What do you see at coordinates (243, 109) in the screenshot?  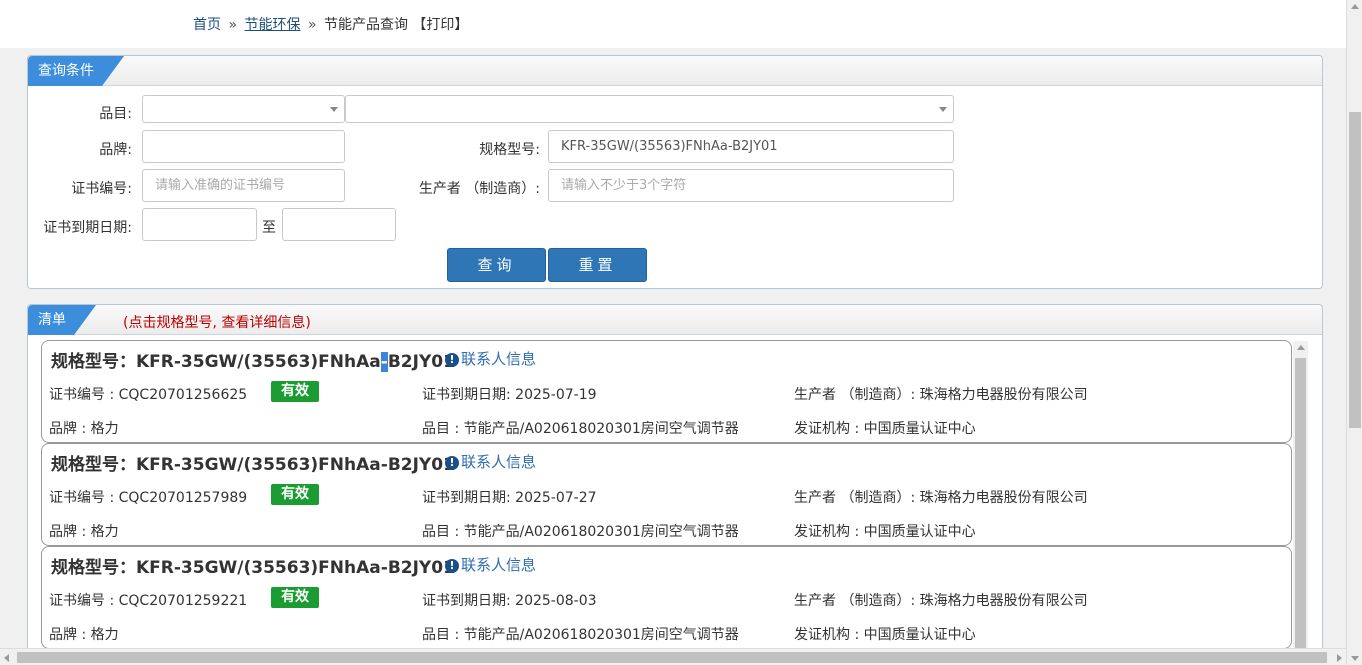 I see `category-select` at bounding box center [243, 109].